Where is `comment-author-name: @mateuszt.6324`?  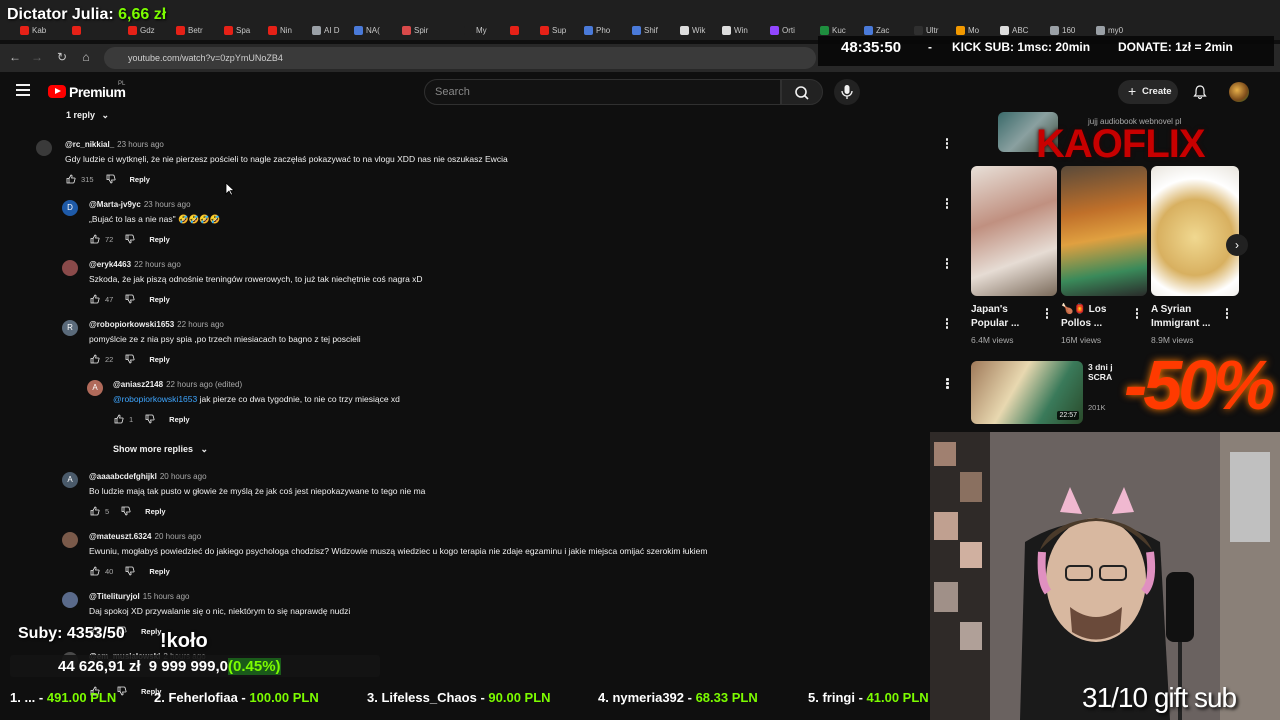
comment-author-name: @mateuszt.6324 is located at coordinates (120, 536).